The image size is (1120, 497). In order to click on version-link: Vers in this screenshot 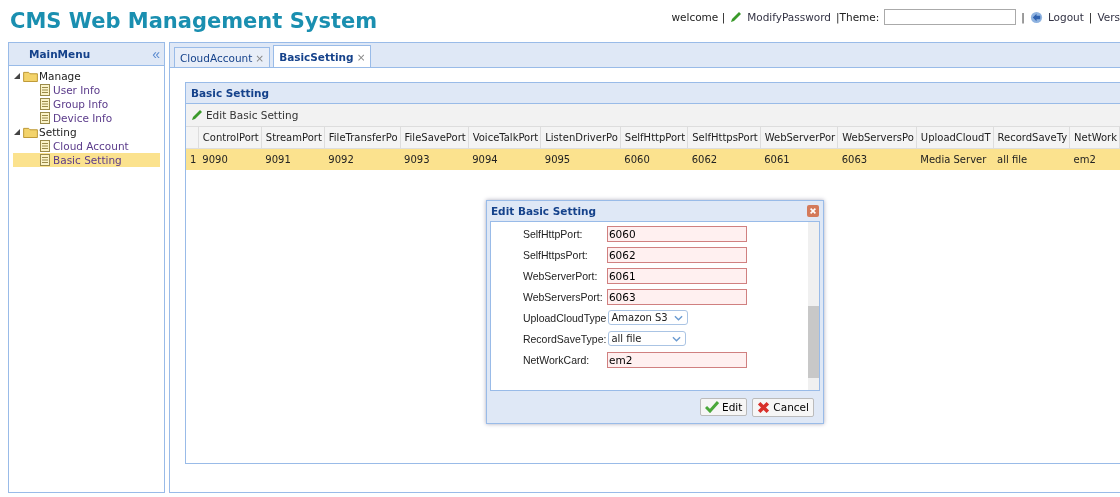, I will do `click(1108, 17)`.